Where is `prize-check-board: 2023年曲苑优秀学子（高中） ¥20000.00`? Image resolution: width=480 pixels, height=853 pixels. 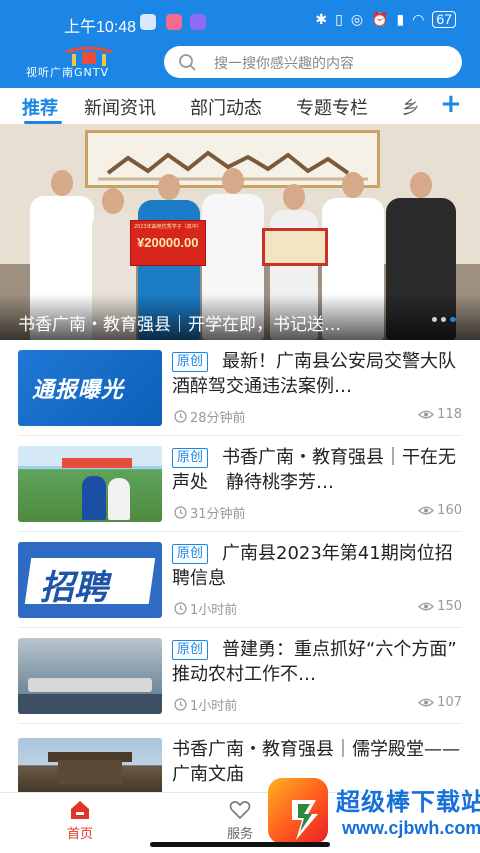 prize-check-board: 2023年曲苑优秀学子（高中） ¥20000.00 is located at coordinates (168, 243).